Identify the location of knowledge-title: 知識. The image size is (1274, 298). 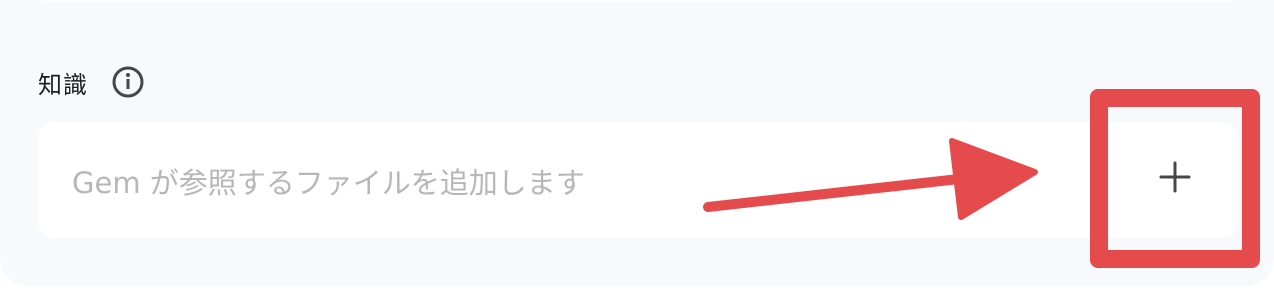
(63, 84).